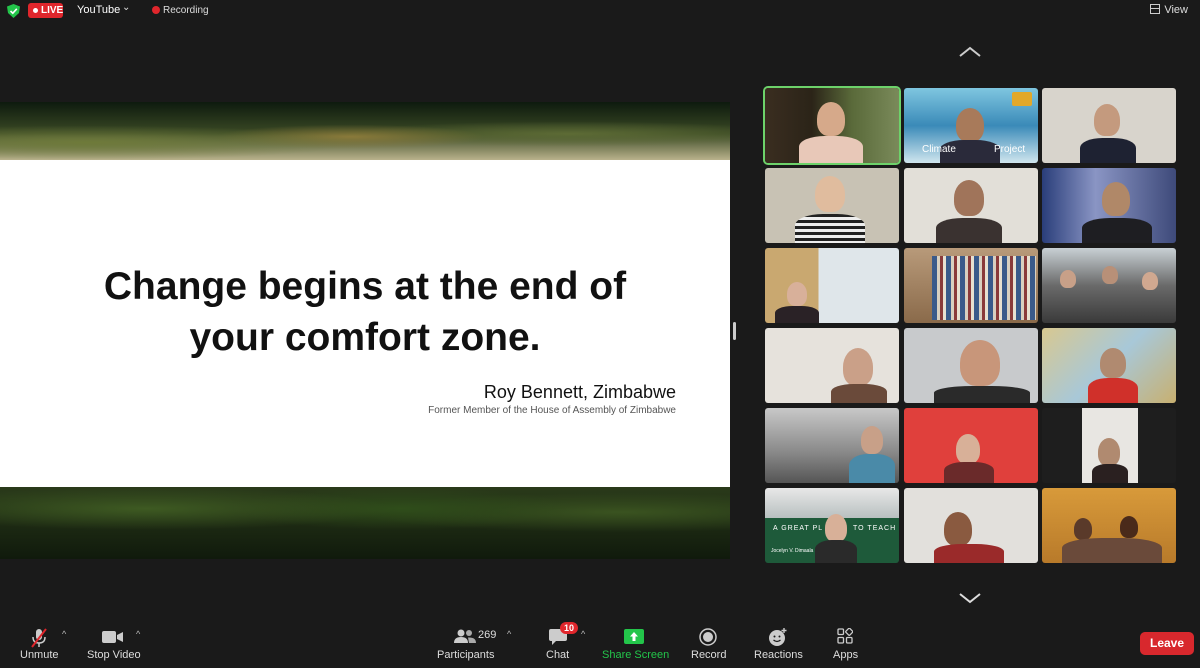  I want to click on record-button: Record, so click(708, 644).